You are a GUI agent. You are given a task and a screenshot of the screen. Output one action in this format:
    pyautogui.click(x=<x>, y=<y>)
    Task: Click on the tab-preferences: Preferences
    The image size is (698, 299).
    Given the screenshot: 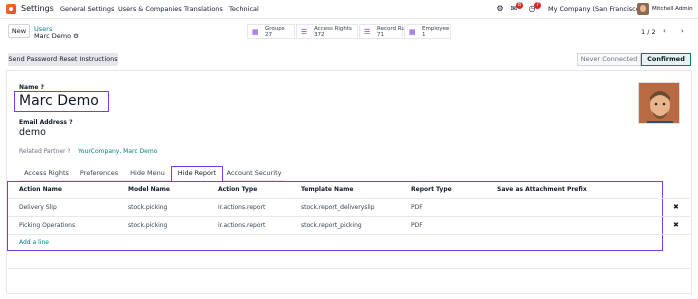 What is the action you would take?
    pyautogui.click(x=99, y=173)
    